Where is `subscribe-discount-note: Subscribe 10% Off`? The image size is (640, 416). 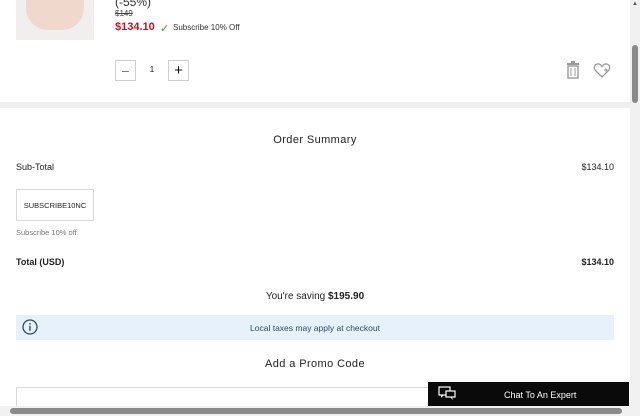 subscribe-discount-note: Subscribe 10% Off is located at coordinates (206, 27).